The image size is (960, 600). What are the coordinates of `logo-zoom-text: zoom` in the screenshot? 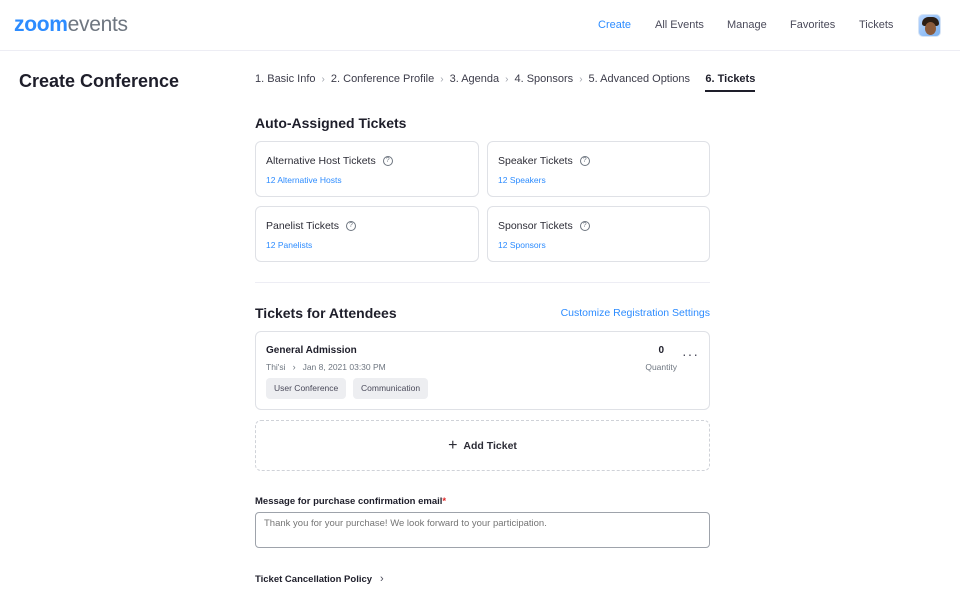 It's located at (41, 24).